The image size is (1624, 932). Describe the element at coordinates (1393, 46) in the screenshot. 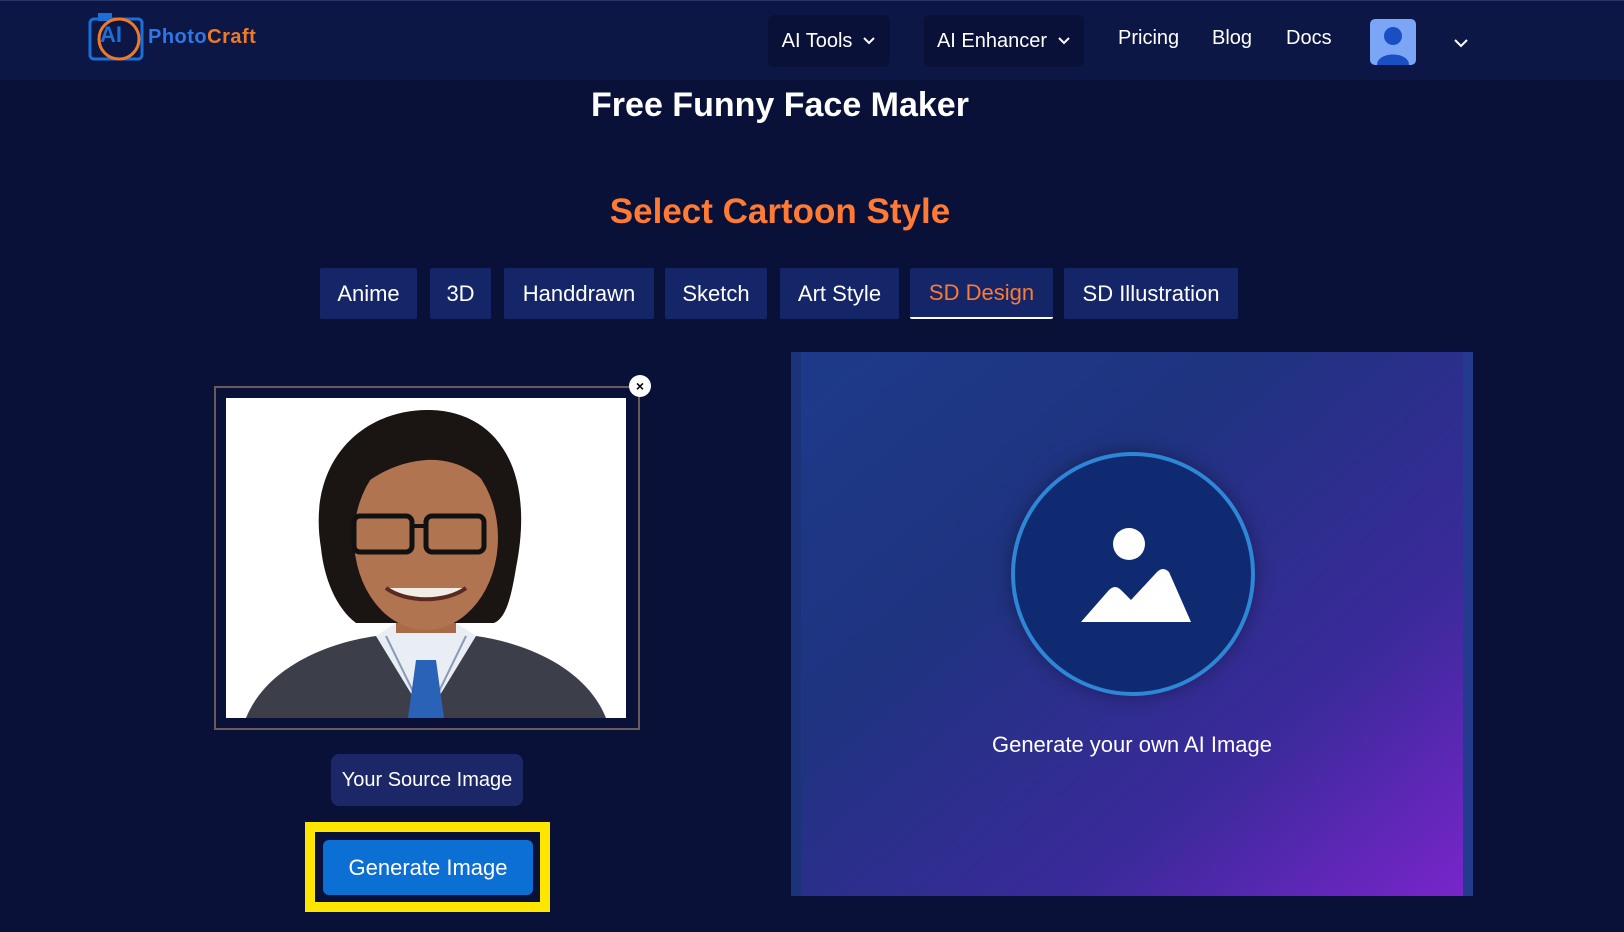

I see `user-icon` at that location.